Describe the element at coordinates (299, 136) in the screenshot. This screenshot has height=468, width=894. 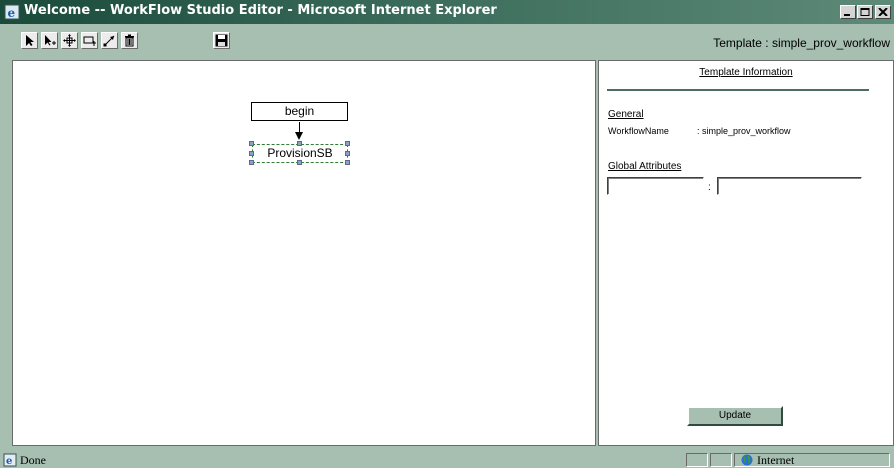
I see `transition-arrowhead` at that location.